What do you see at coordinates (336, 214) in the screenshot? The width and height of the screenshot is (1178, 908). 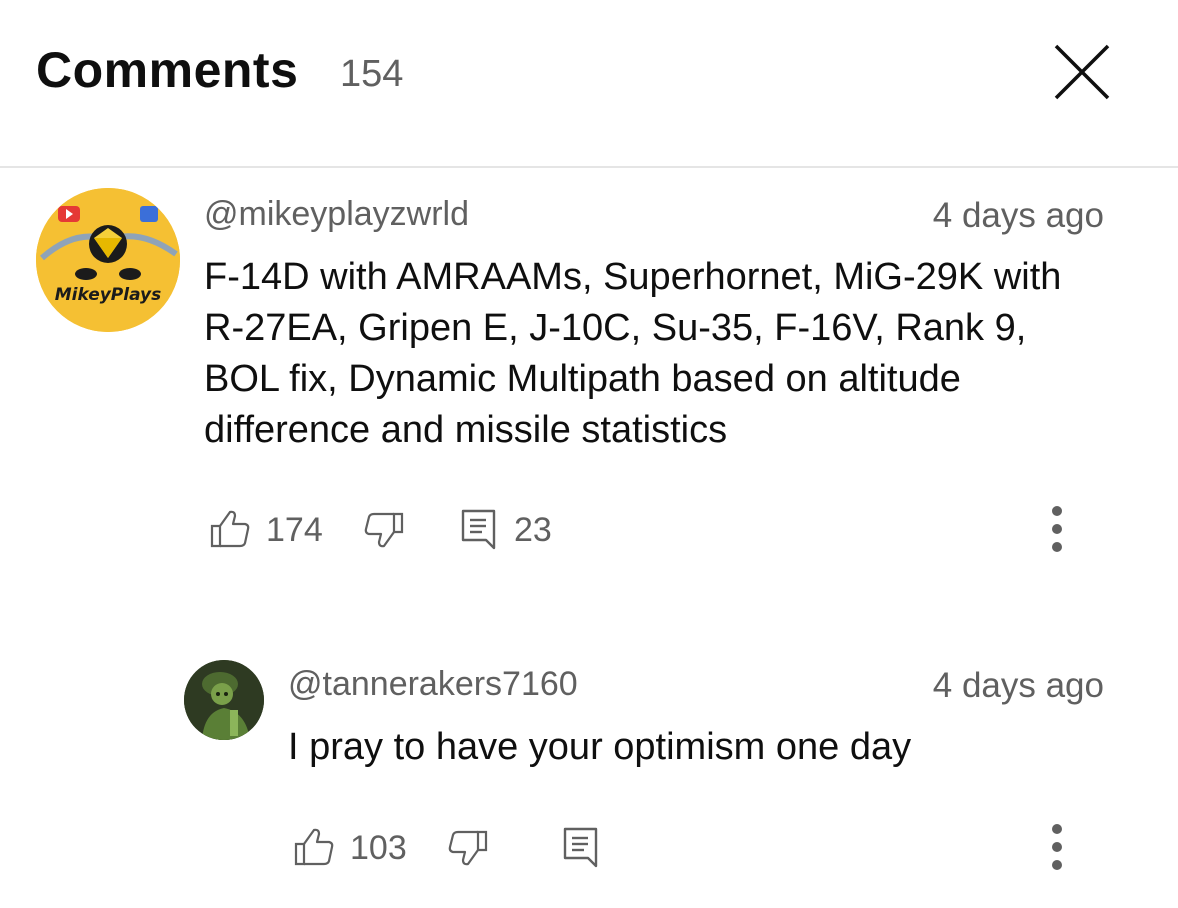 I see `comment-author: @mikeyplayzwrld` at bounding box center [336, 214].